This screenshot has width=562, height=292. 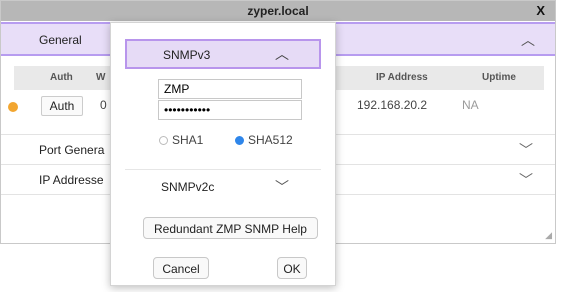 What do you see at coordinates (181, 268) in the screenshot?
I see `cancel-button: Cancel` at bounding box center [181, 268].